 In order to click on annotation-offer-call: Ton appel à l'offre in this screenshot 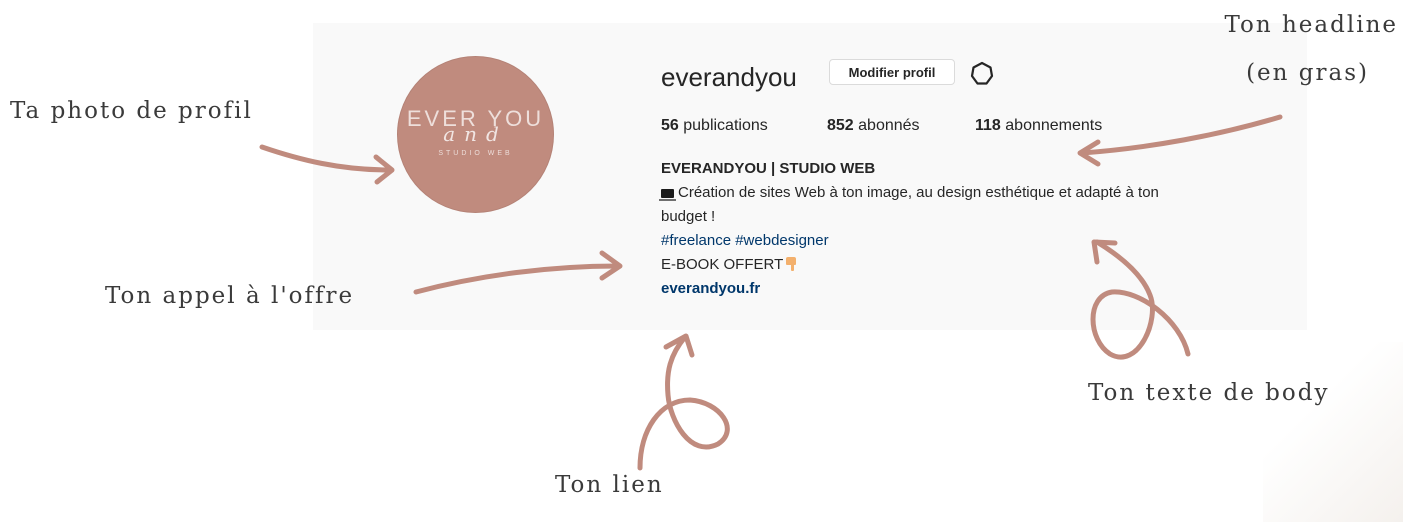, I will do `click(230, 296)`.